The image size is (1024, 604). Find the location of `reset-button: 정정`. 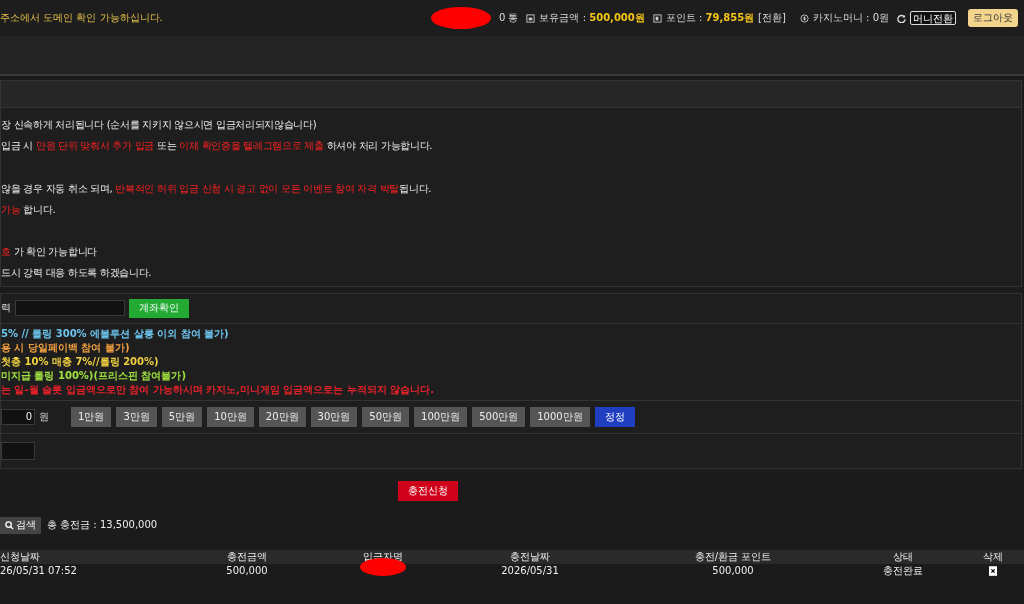

reset-button: 정정 is located at coordinates (614, 416).